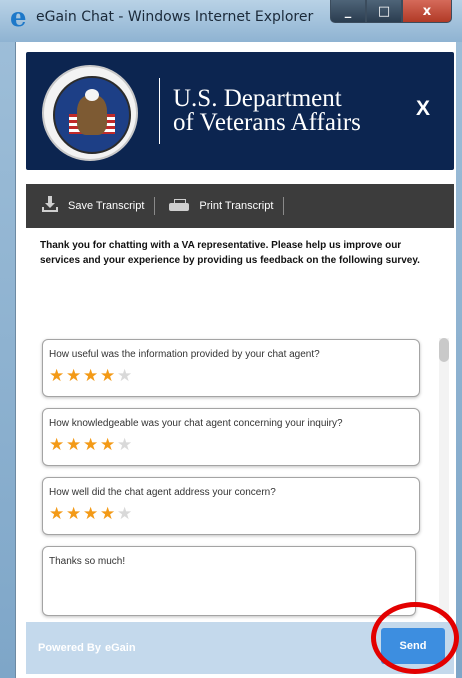 The height and width of the screenshot is (678, 462). Describe the element at coordinates (444, 478) in the screenshot. I see `scrollbar` at that location.